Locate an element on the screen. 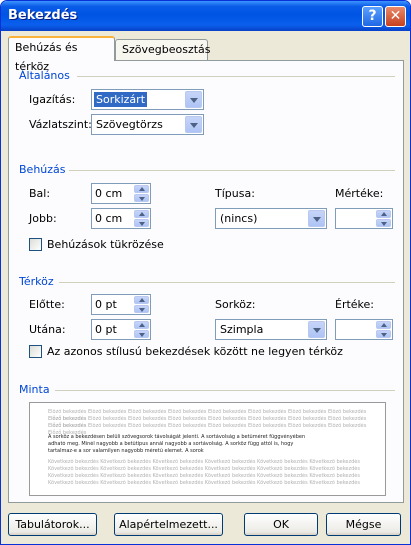 The width and height of the screenshot is (411, 545). alignment-select: Sorkizárt is located at coordinates (147, 99).